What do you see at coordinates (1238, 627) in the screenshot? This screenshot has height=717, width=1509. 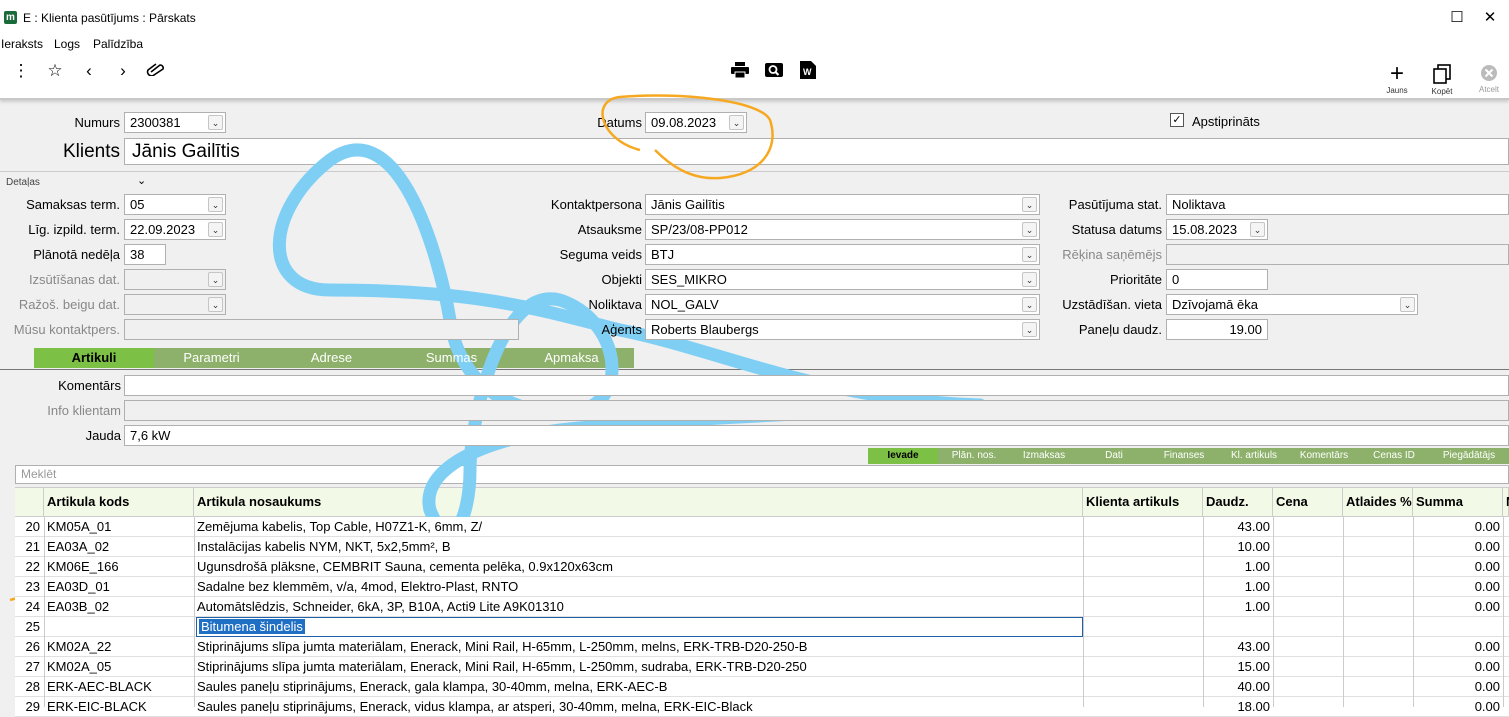 I see `quantity` at bounding box center [1238, 627].